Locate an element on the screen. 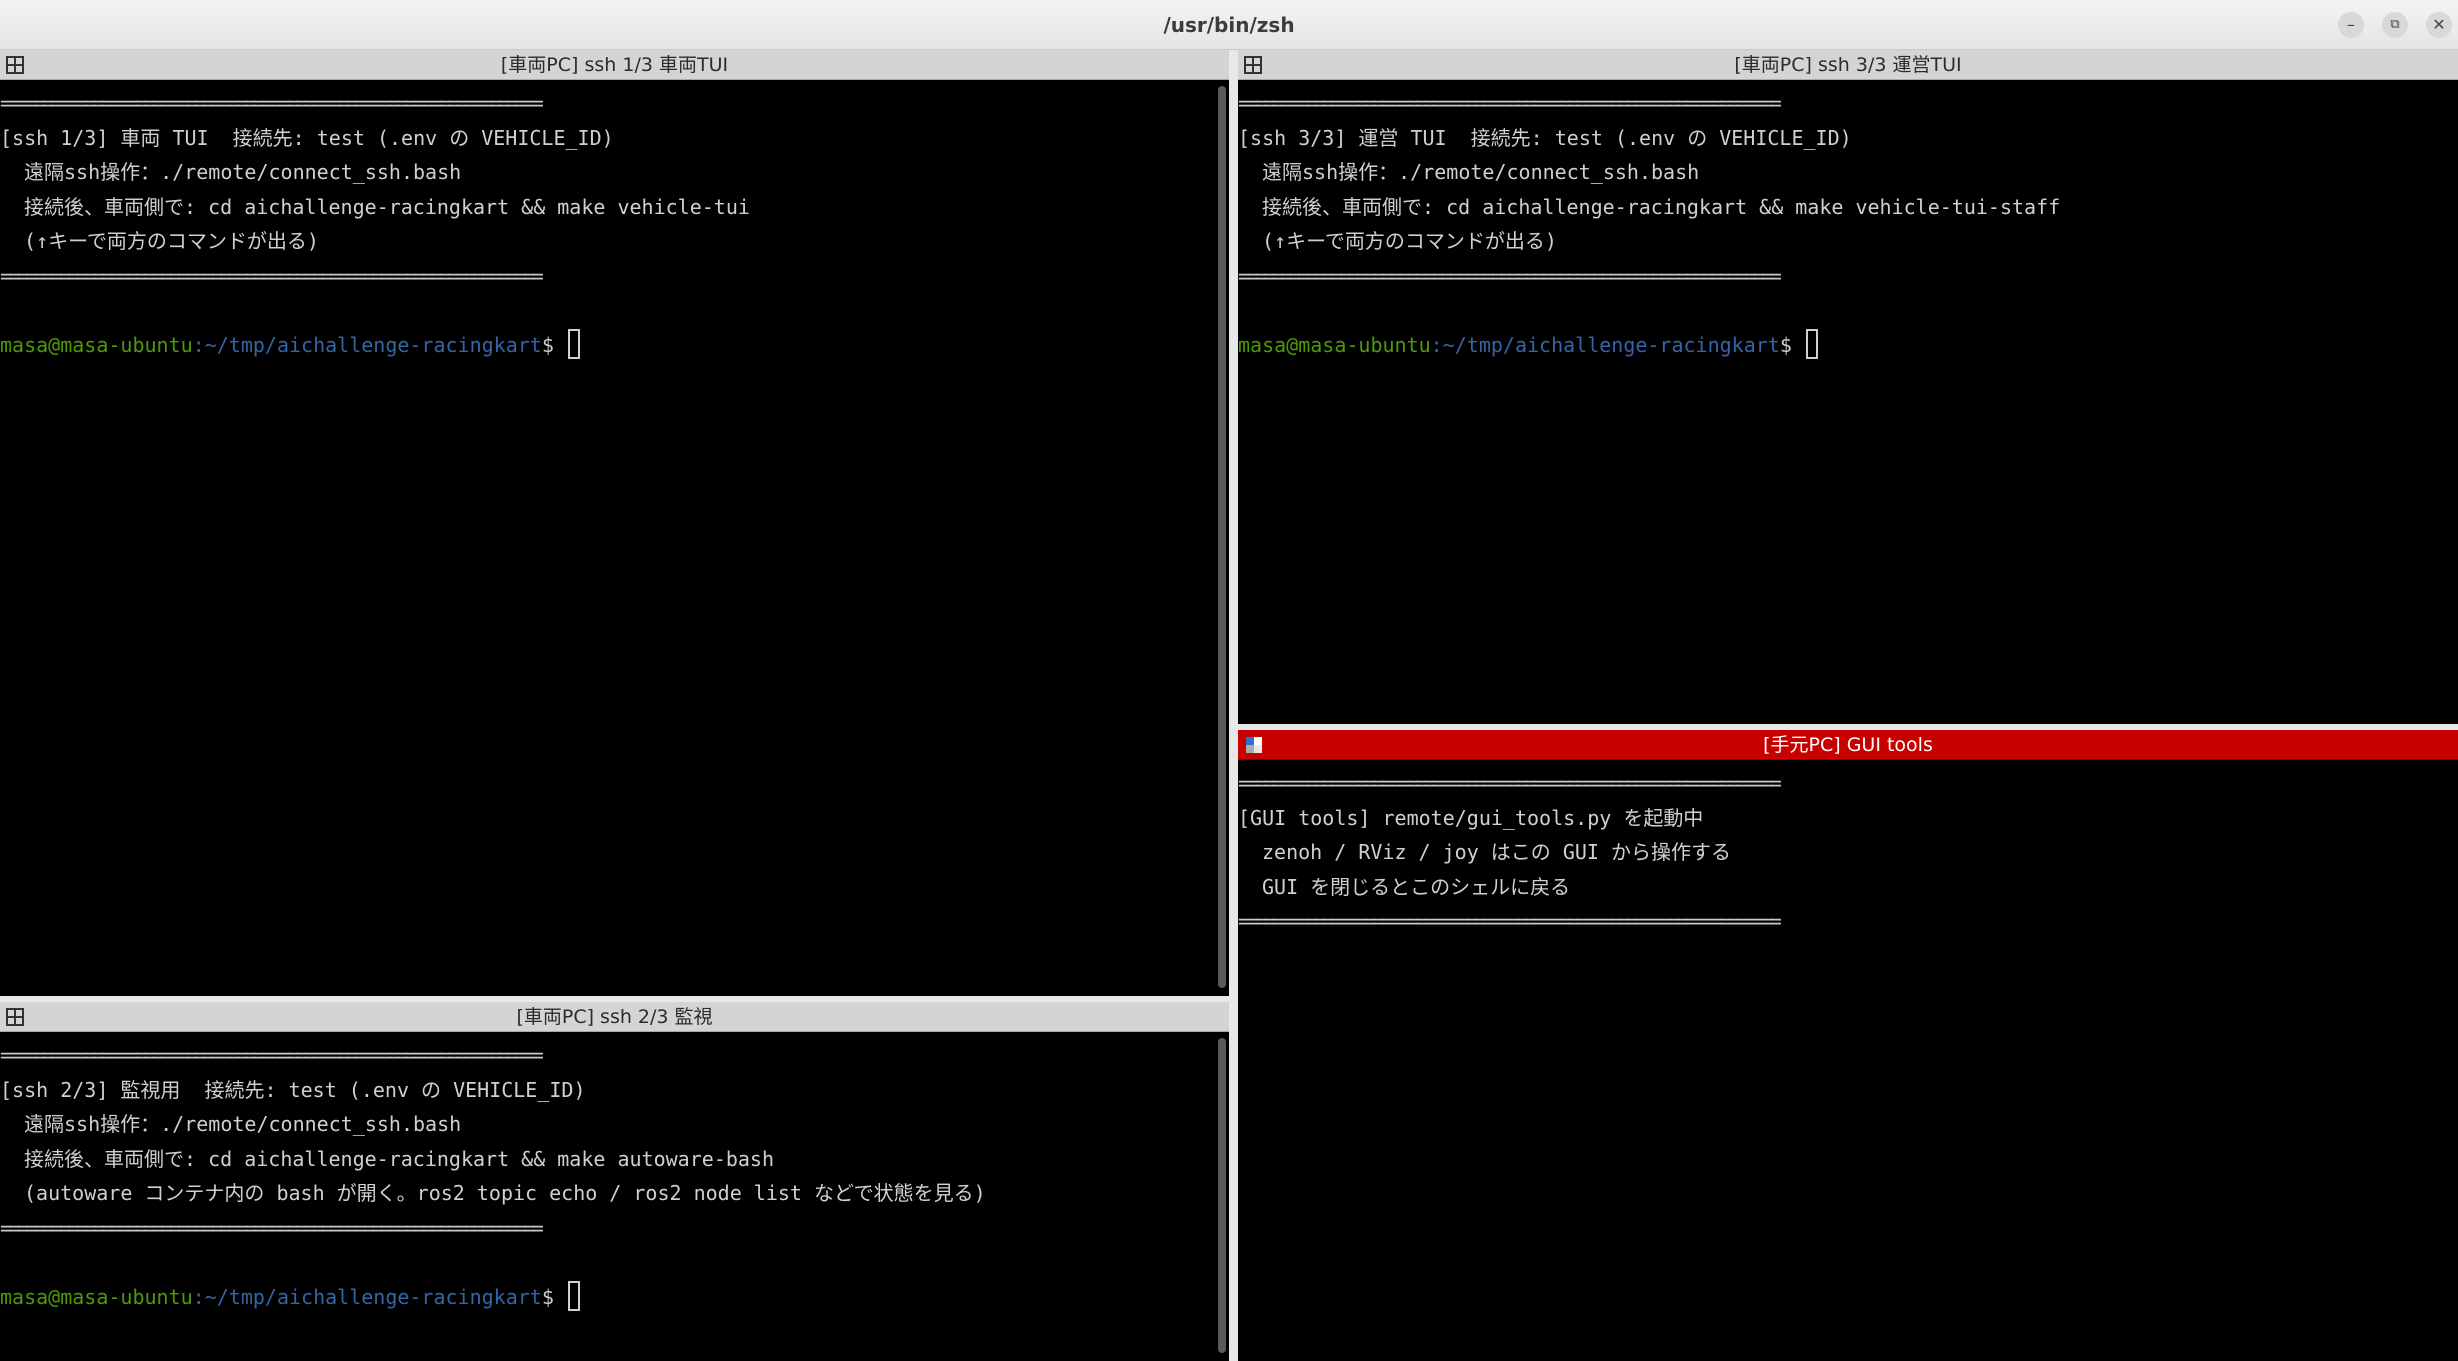 The width and height of the screenshot is (2458, 1361). window-title: /usr/bin/zsh is located at coordinates (1229, 25).